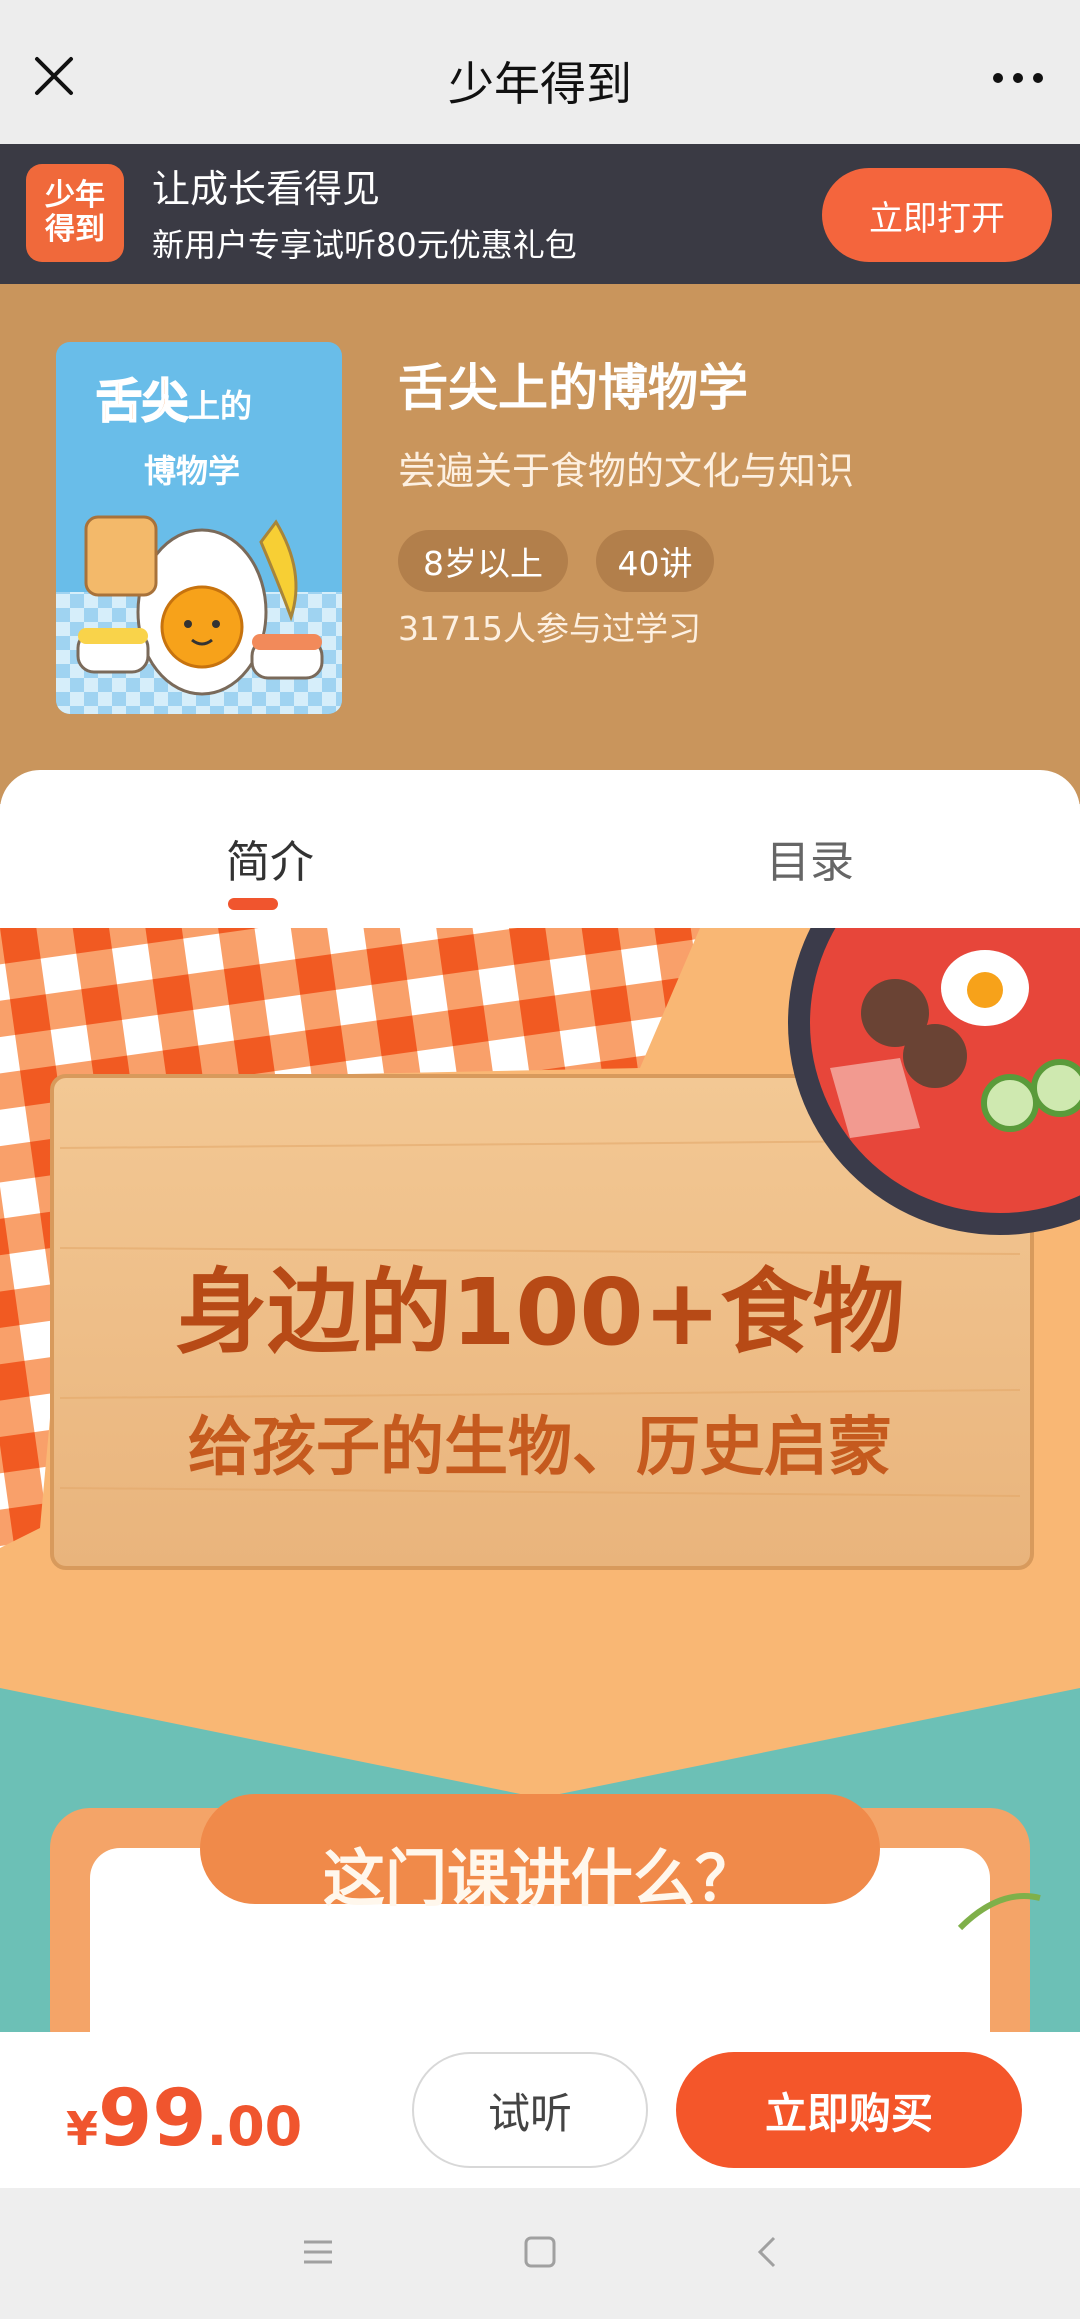 Image resolution: width=1080 pixels, height=2319 pixels. What do you see at coordinates (768, 2252) in the screenshot?
I see `back-icon` at bounding box center [768, 2252].